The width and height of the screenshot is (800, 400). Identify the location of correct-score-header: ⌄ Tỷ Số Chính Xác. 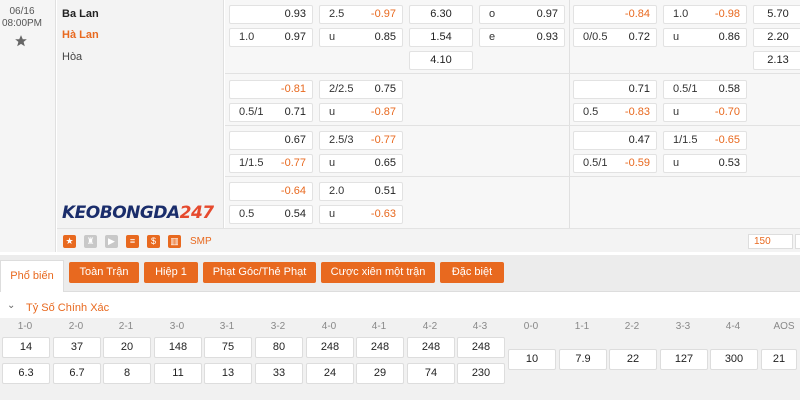
(400, 309).